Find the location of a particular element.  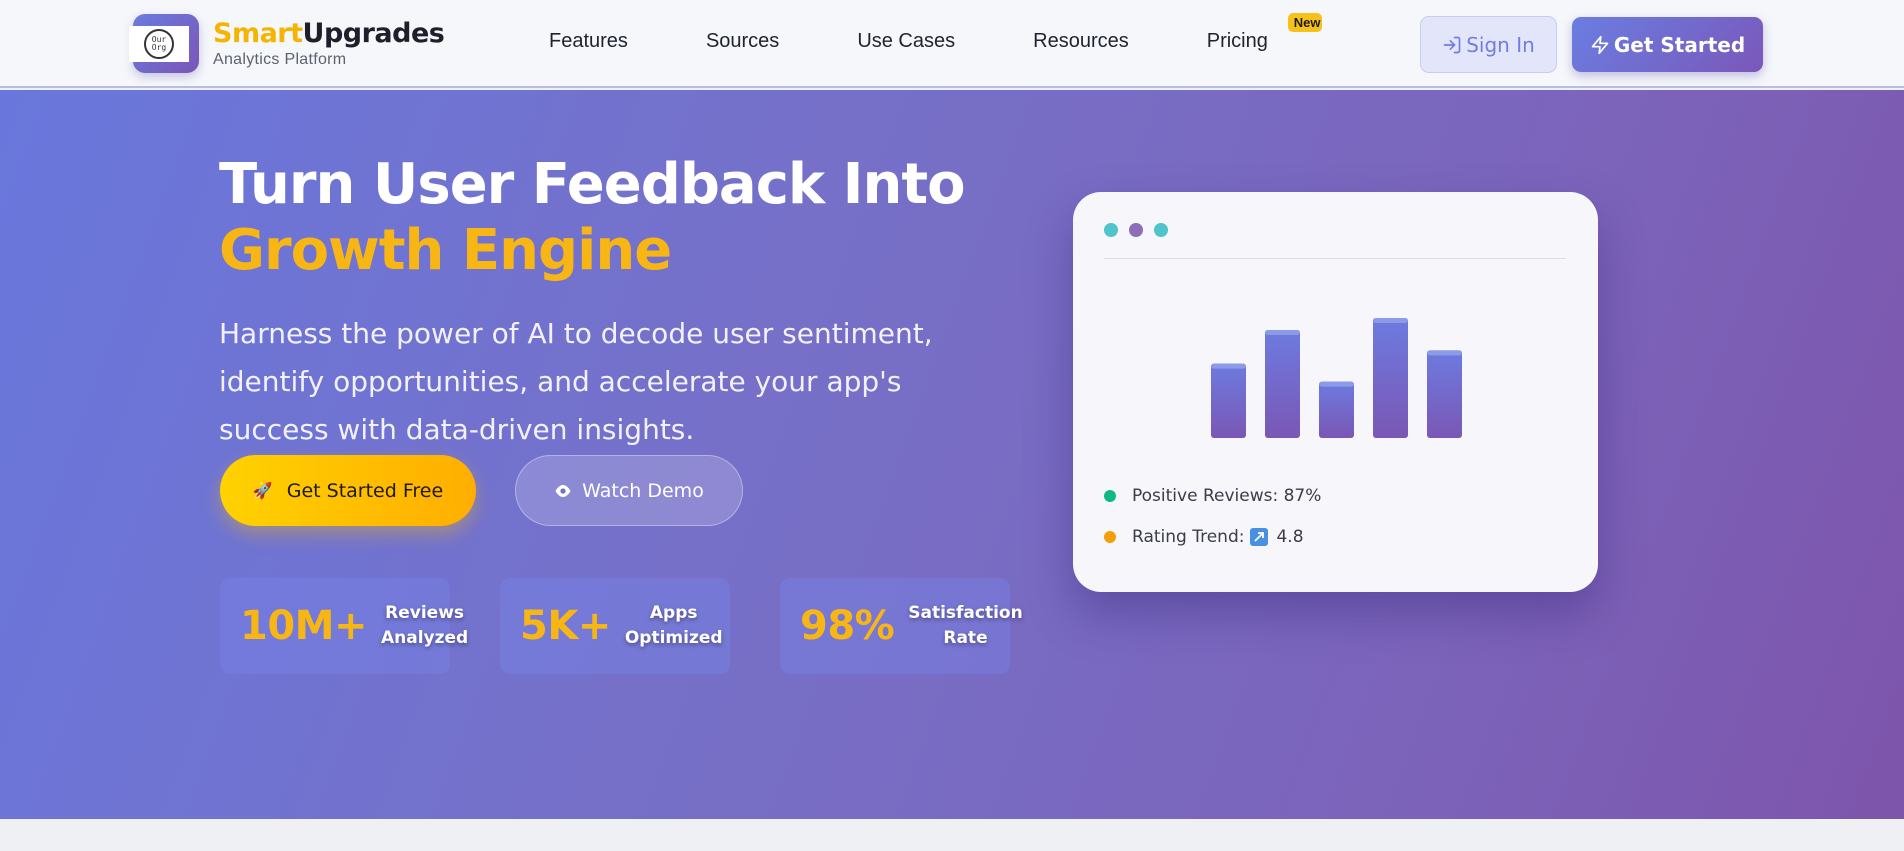

stat-reviews-analyzed: 10M+ Reviews Analyzed is located at coordinates (344, 626).